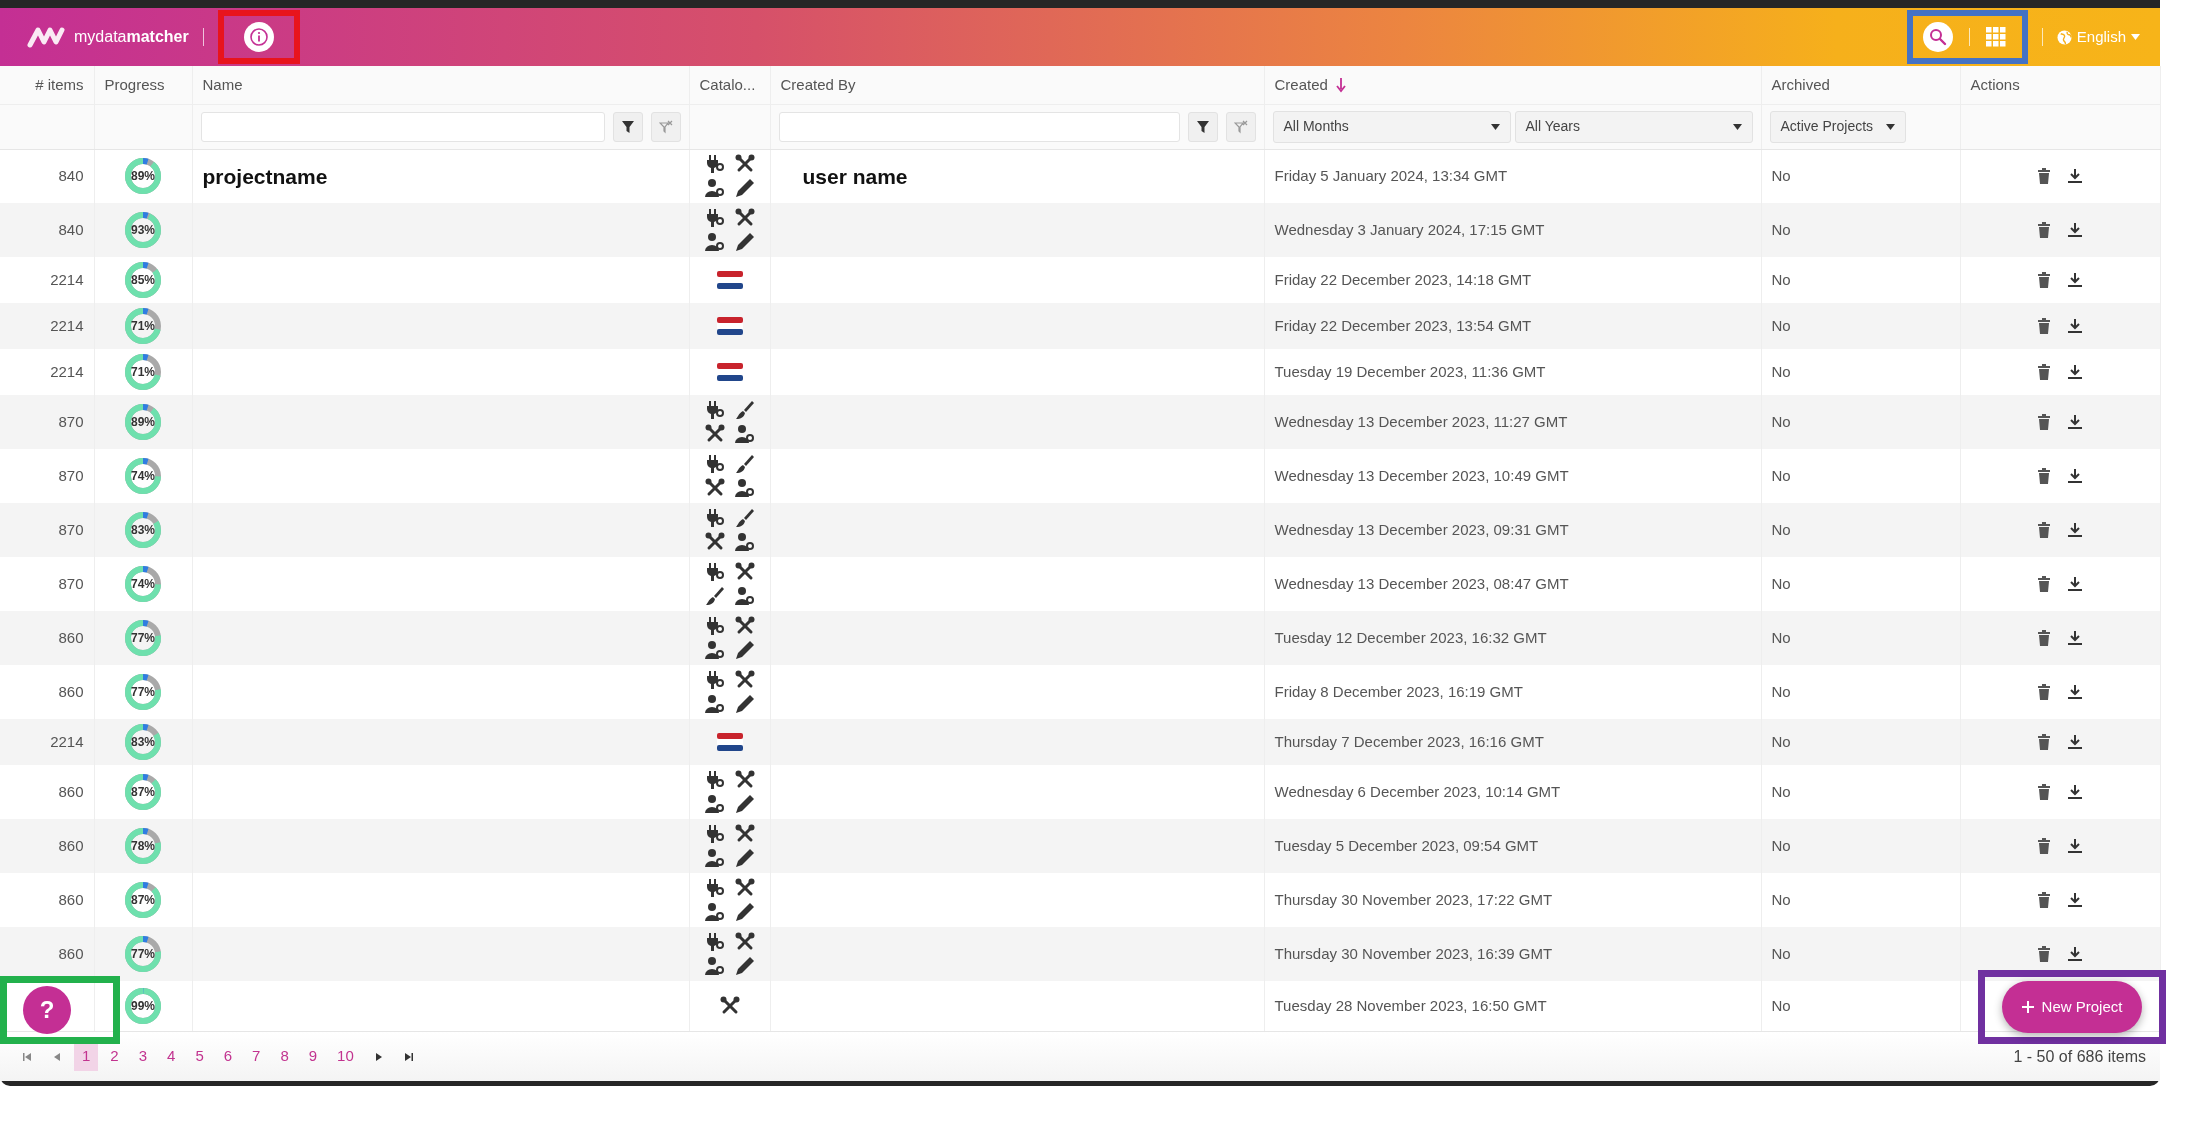 This screenshot has width=2197, height=1143. I want to click on dropdown: Active Projects, so click(1837, 126).